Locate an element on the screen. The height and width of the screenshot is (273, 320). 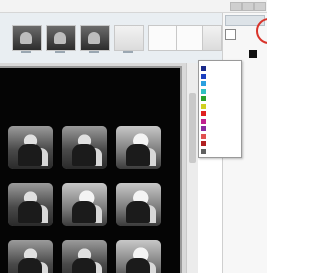
title-bar is located at coordinates (133, 6).